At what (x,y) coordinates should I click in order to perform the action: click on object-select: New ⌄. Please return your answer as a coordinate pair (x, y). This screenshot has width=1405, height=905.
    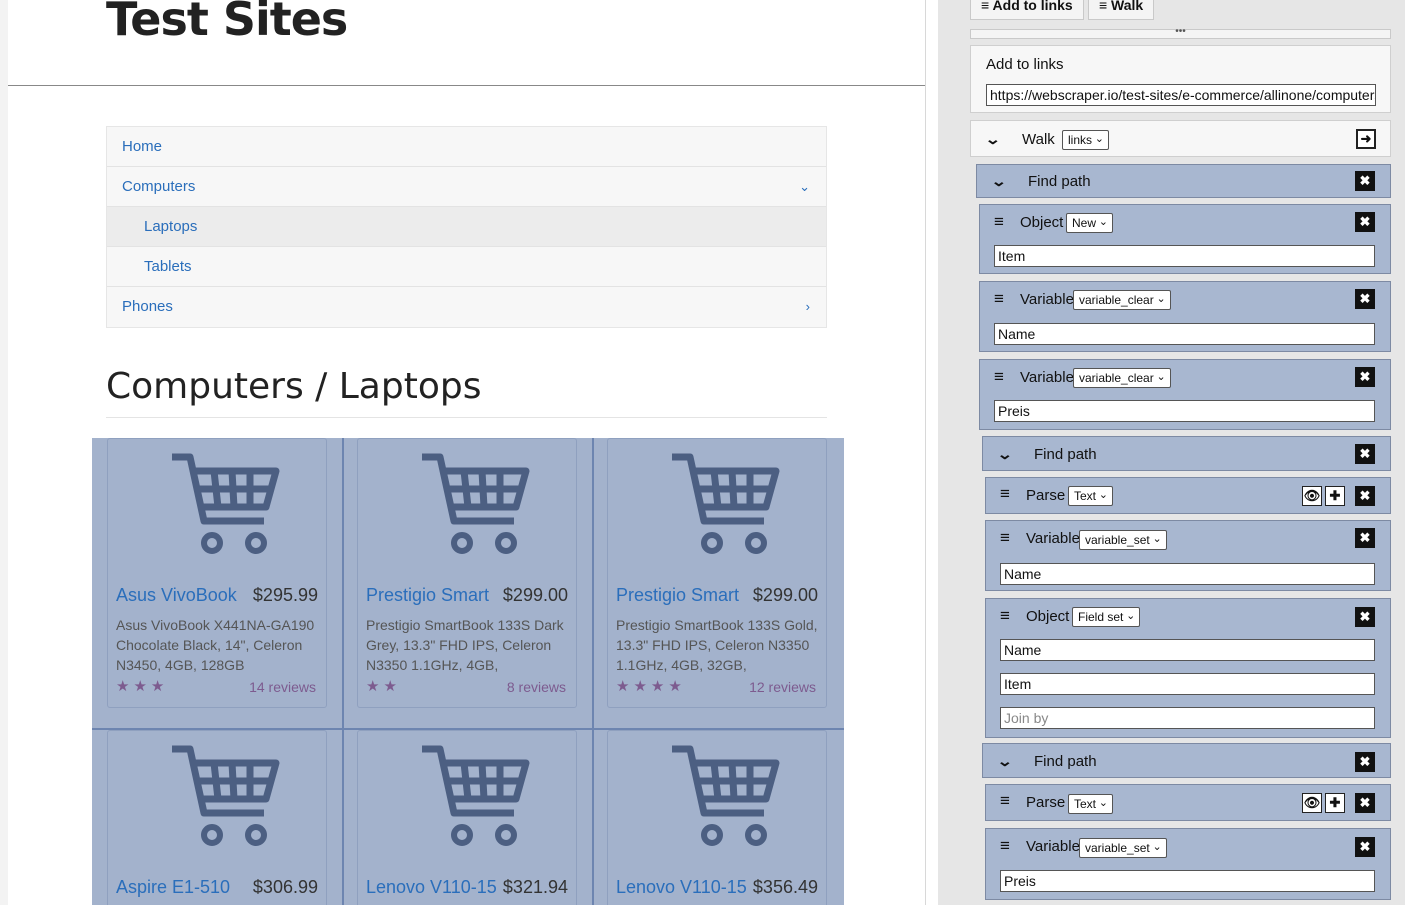
    Looking at the image, I should click on (1090, 223).